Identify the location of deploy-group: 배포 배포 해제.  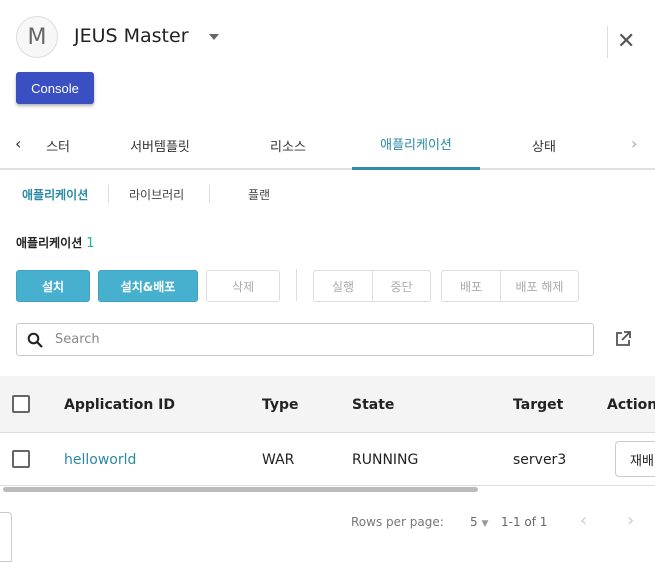
(510, 286).